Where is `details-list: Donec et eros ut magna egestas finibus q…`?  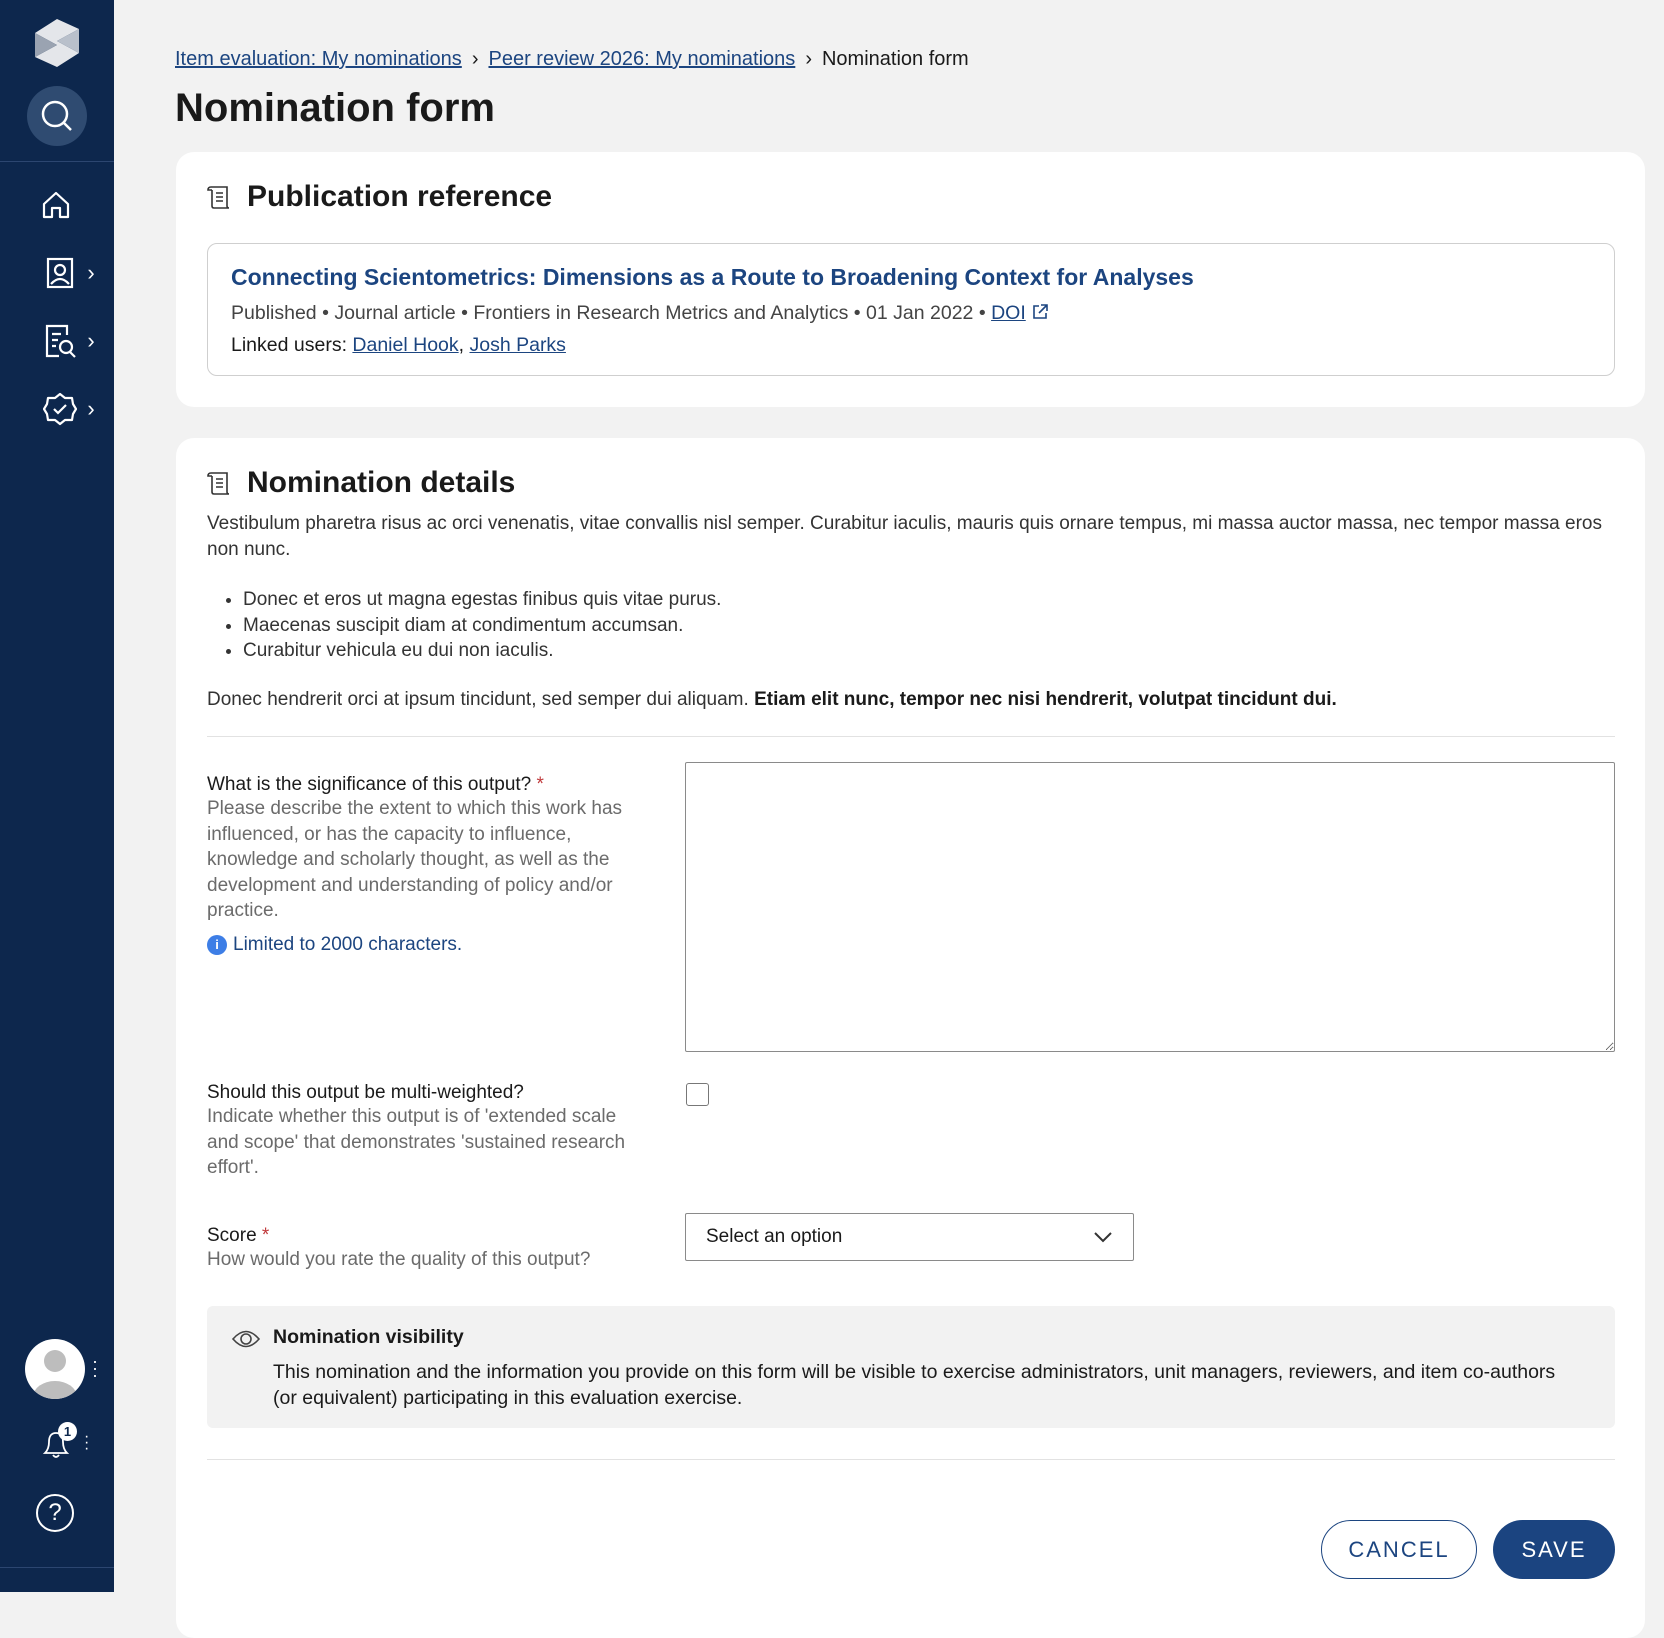
details-list: Donec et eros ut magna egestas finibus q… is located at coordinates (471, 625).